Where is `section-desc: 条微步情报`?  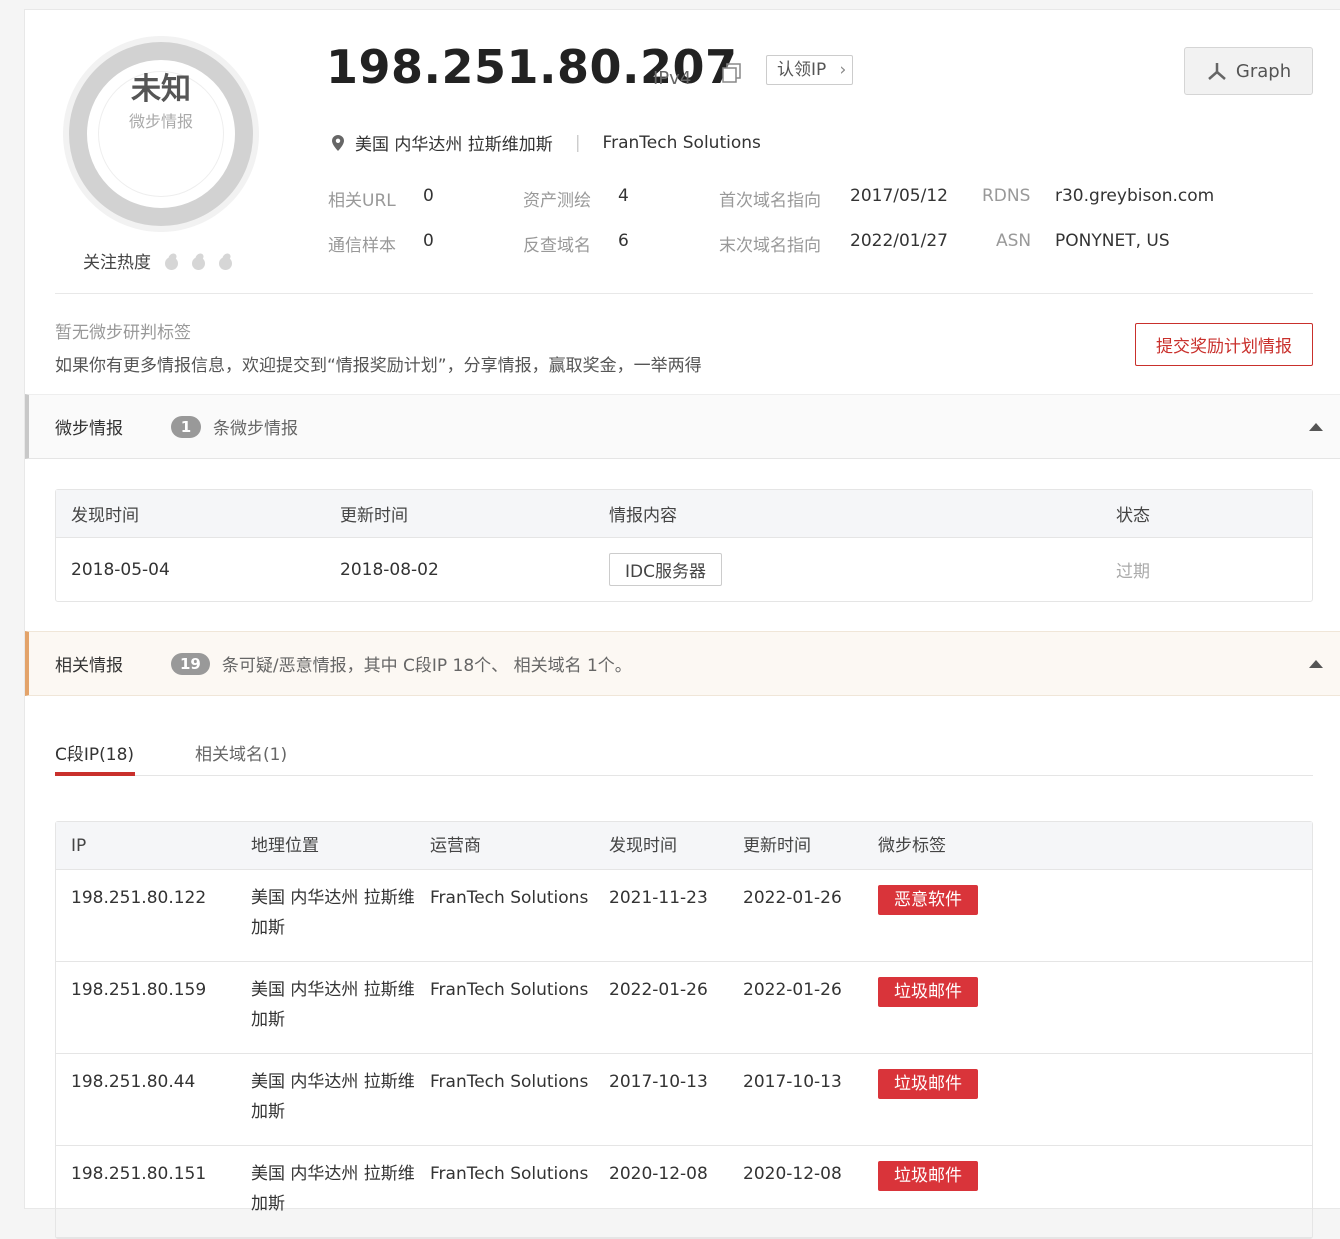
section-desc: 条微步情报 is located at coordinates (255, 429).